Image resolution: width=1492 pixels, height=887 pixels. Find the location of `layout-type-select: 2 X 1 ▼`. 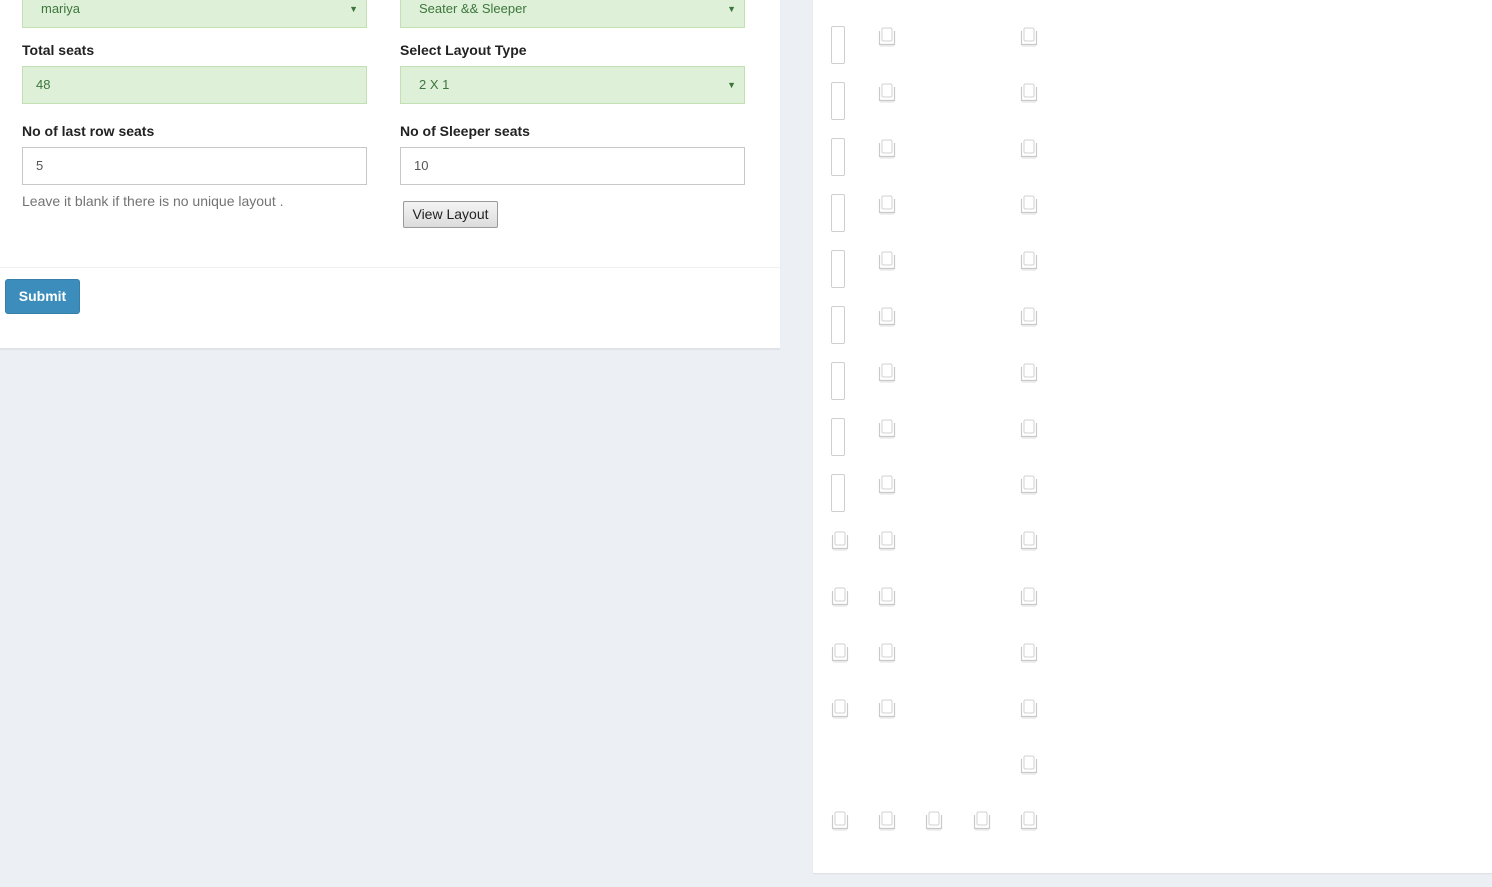

layout-type-select: 2 X 1 ▼ is located at coordinates (572, 85).